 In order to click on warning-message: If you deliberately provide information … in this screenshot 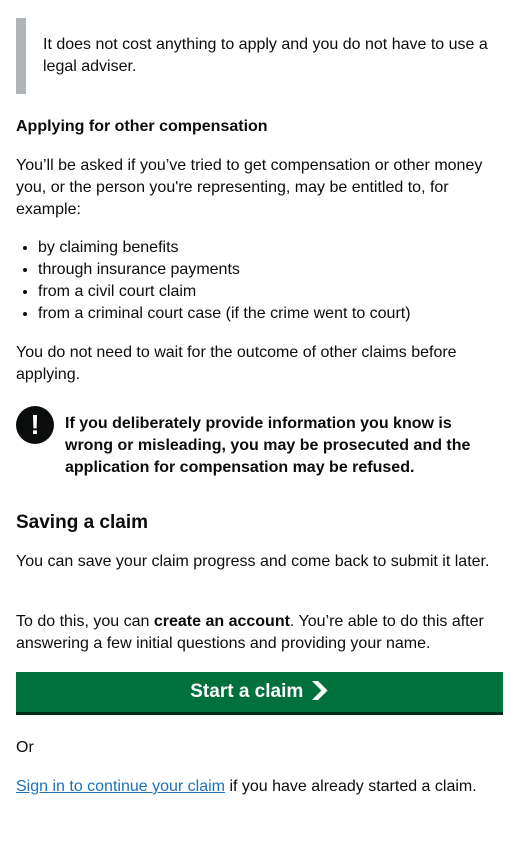, I will do `click(268, 445)`.